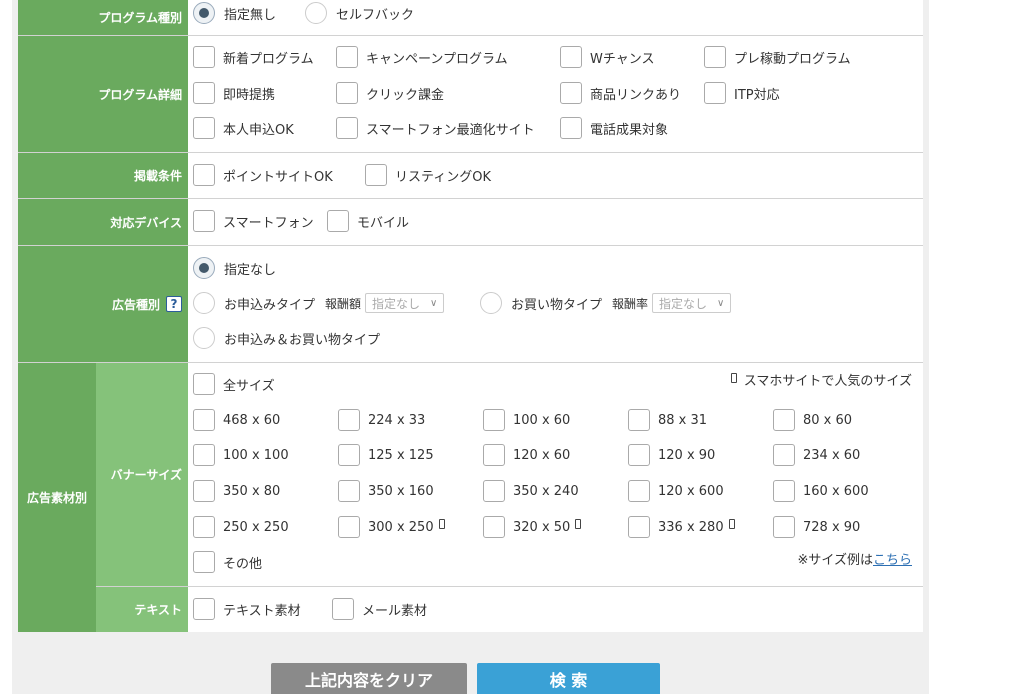 The image size is (1024, 694). Describe the element at coordinates (319, 303) in the screenshot. I see `radio-apply-type: お申込みタイプ 報酬額 指定なし ∨` at that location.